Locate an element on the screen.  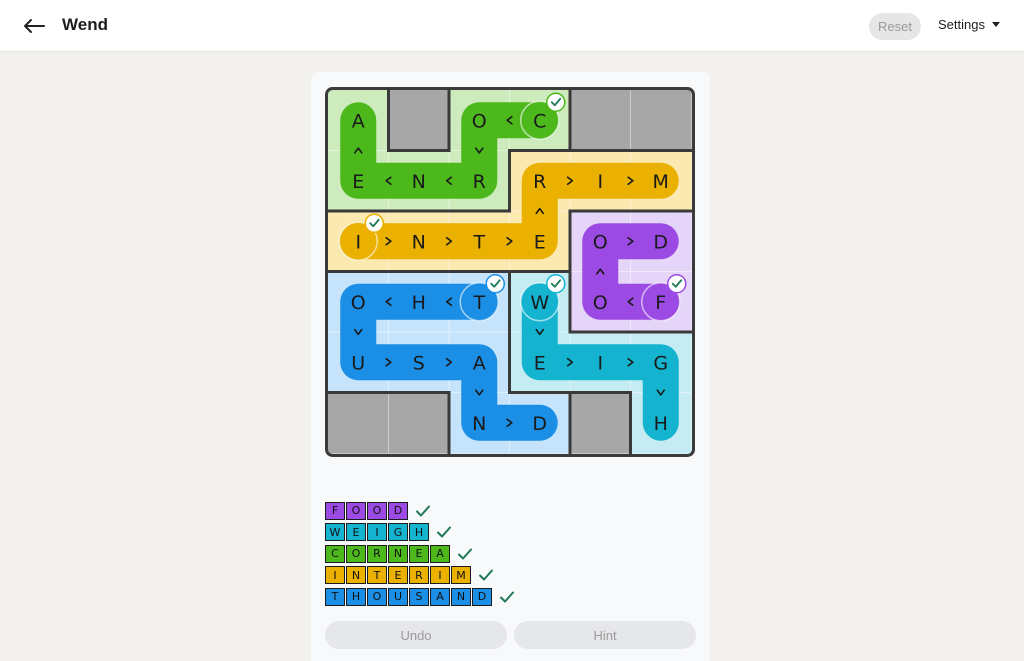
letter-tile: C is located at coordinates (335, 553).